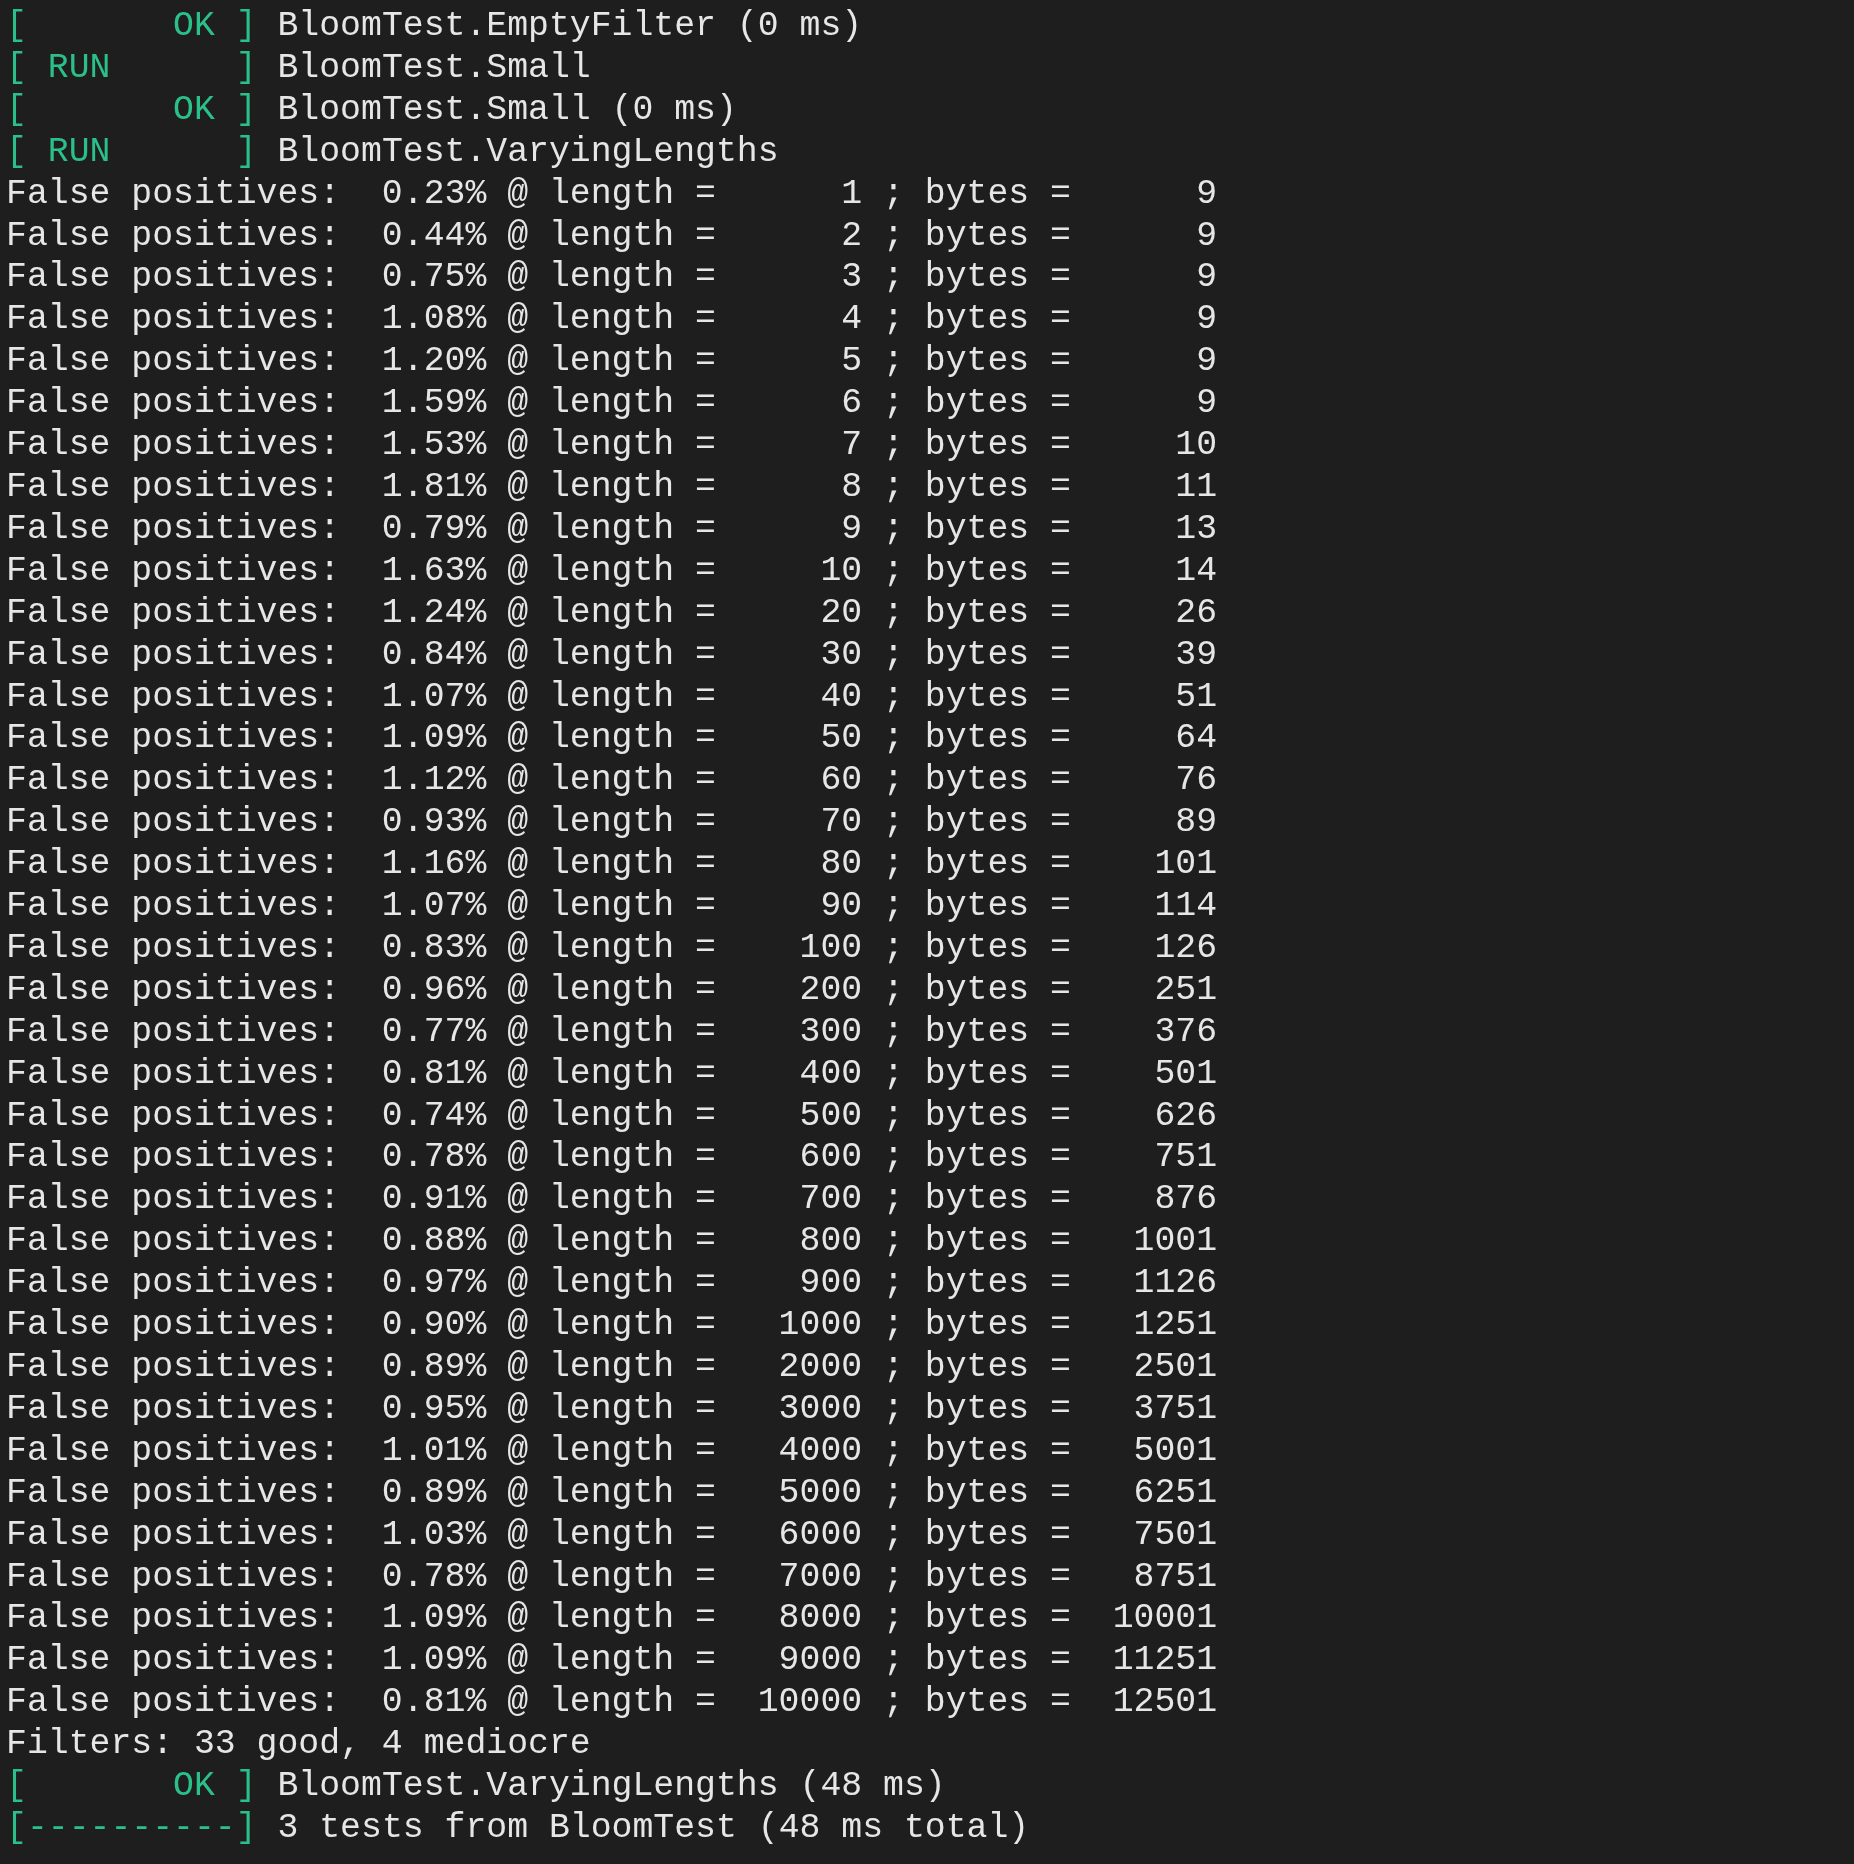 Image resolution: width=1854 pixels, height=1864 pixels. What do you see at coordinates (298, 1744) in the screenshot?
I see `output-line: Filters: 33 good, 4 mediocre` at bounding box center [298, 1744].